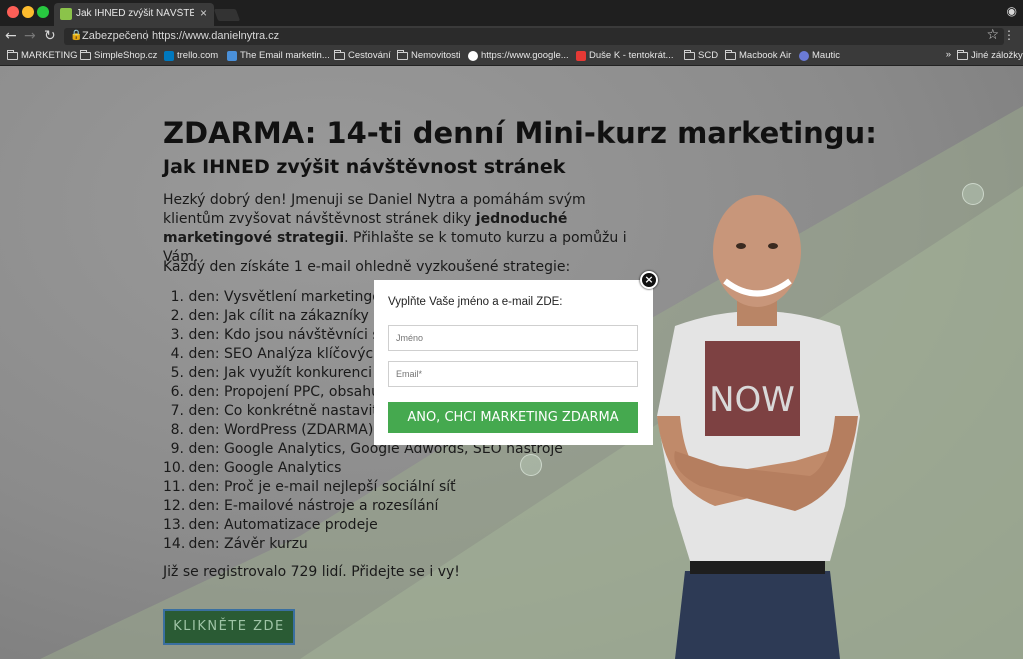 The width and height of the screenshot is (1023, 659). Describe the element at coordinates (66, 14) in the screenshot. I see `site-favicon-icon` at that location.